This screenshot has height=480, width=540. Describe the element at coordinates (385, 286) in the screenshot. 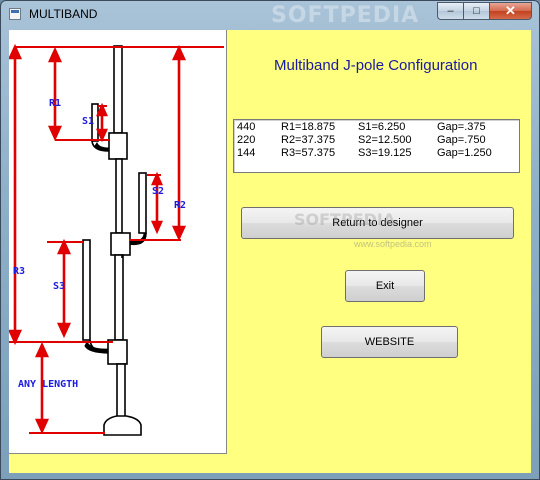

I see `exit-button: Exit` at that location.